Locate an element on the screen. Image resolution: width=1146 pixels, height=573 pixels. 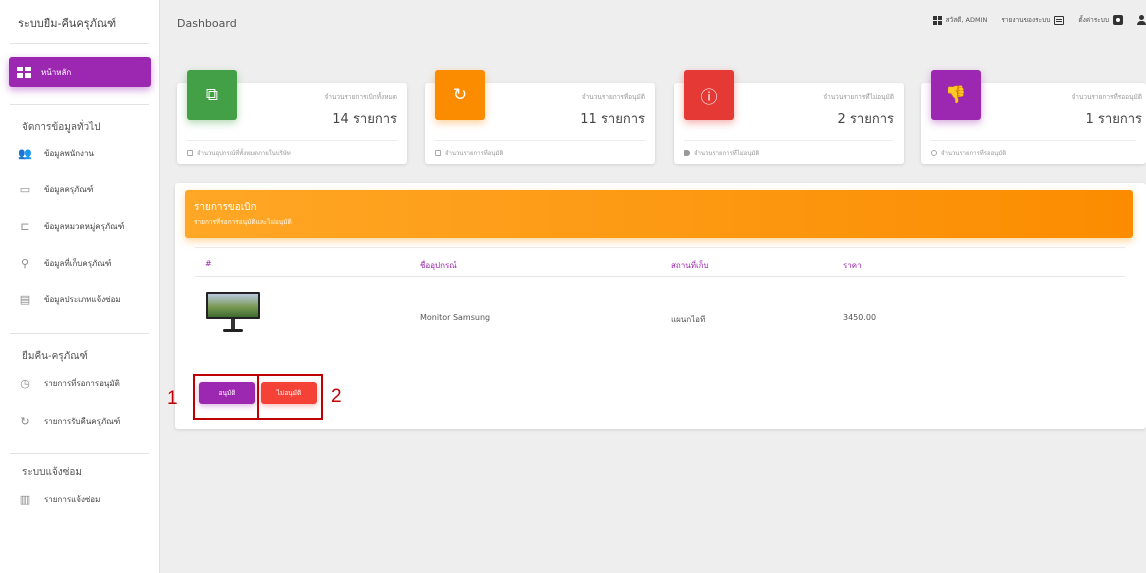
clipboard-icon: ▤ is located at coordinates (25, 299).